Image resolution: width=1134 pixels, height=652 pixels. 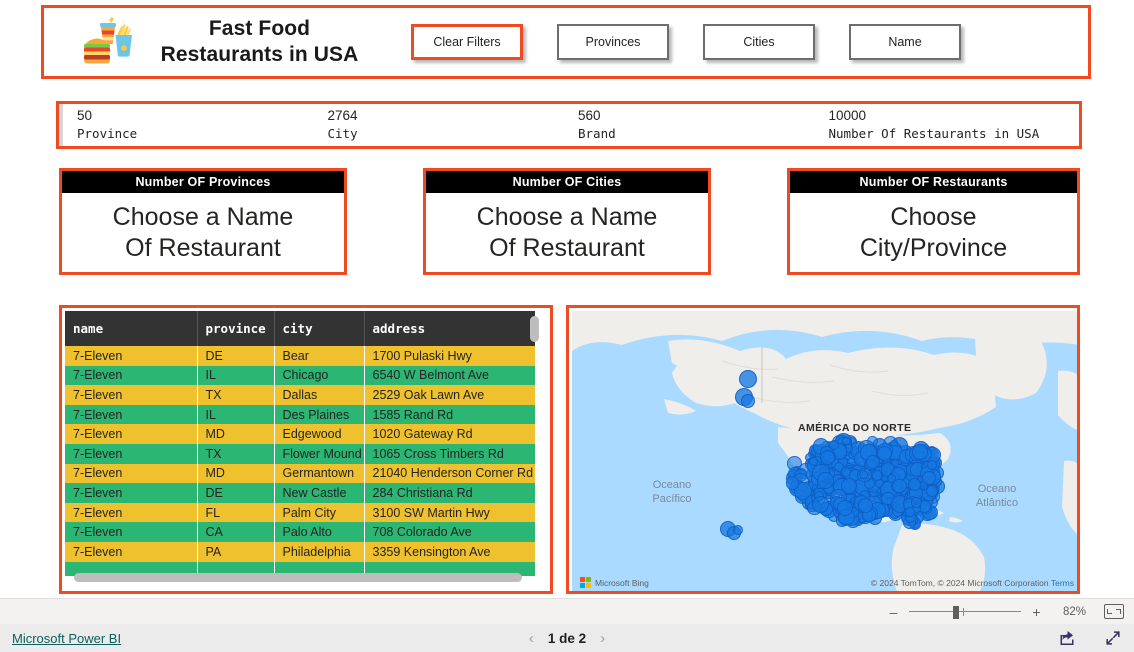 What do you see at coordinates (131, 328) in the screenshot?
I see `column-header-name: name` at bounding box center [131, 328].